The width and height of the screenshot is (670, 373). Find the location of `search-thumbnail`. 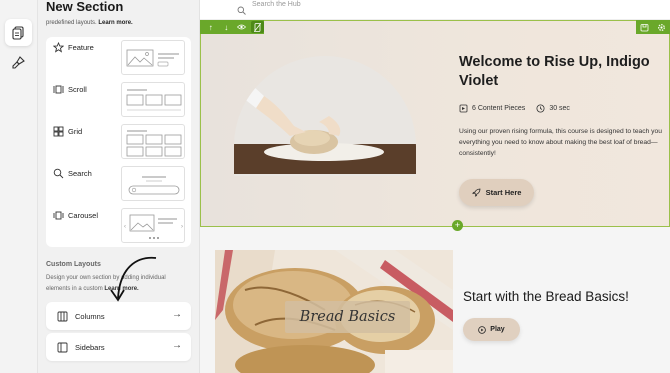

search-thumbnail is located at coordinates (153, 183).